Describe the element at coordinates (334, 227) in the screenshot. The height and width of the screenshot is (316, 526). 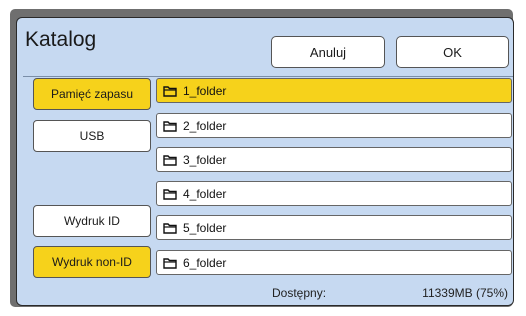
I see `folder-row: 5_folder` at that location.